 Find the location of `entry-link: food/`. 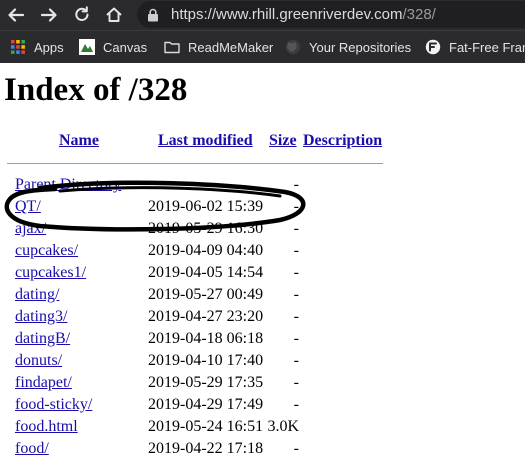

entry-link: food/ is located at coordinates (32, 449).